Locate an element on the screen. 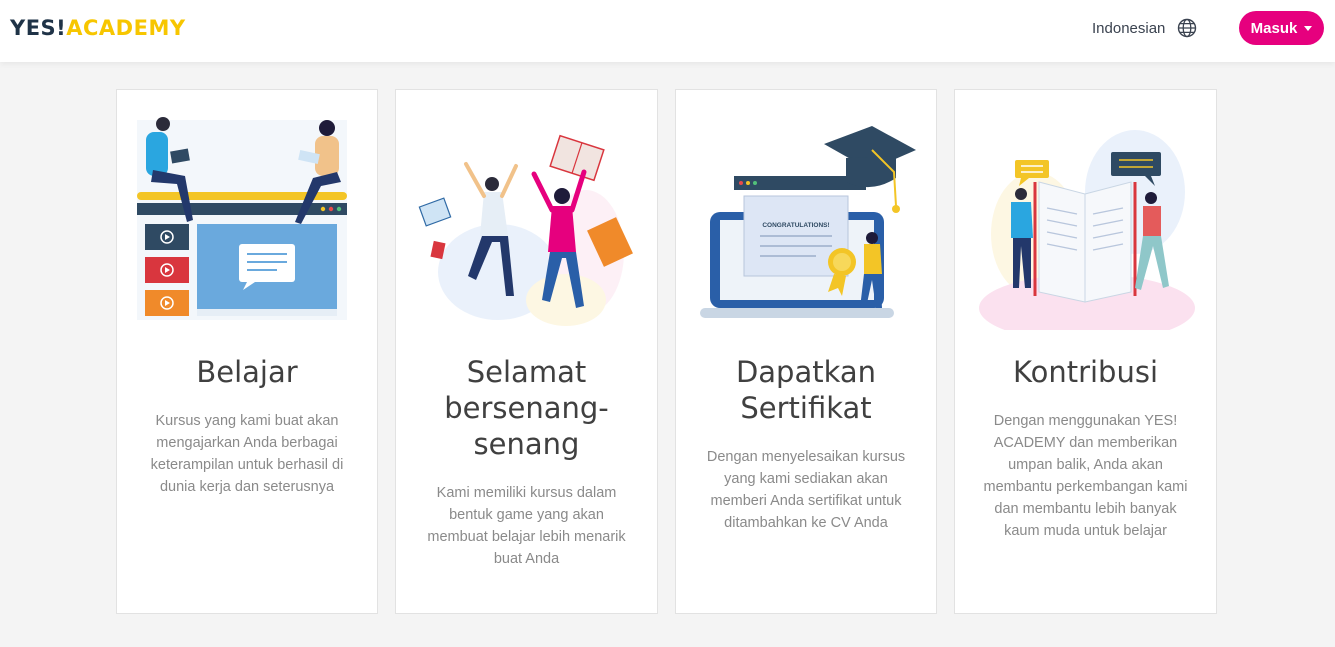 The height and width of the screenshot is (647, 1335). laptop-certificate-graduation-illustration: CONGRATULATIONS! is located at coordinates (808, 222).